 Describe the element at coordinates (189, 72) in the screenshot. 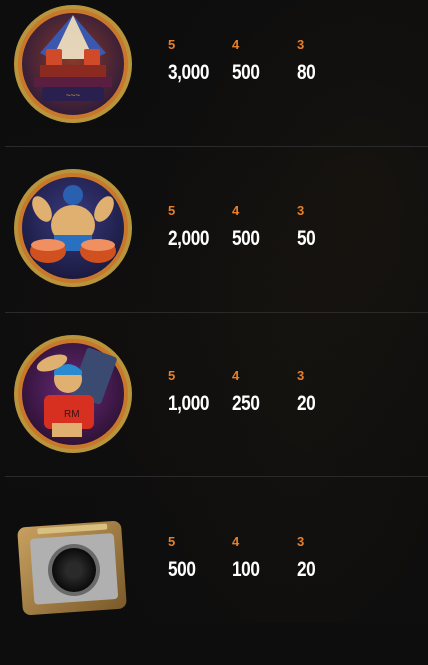

I see `payout-five: 3,000` at that location.